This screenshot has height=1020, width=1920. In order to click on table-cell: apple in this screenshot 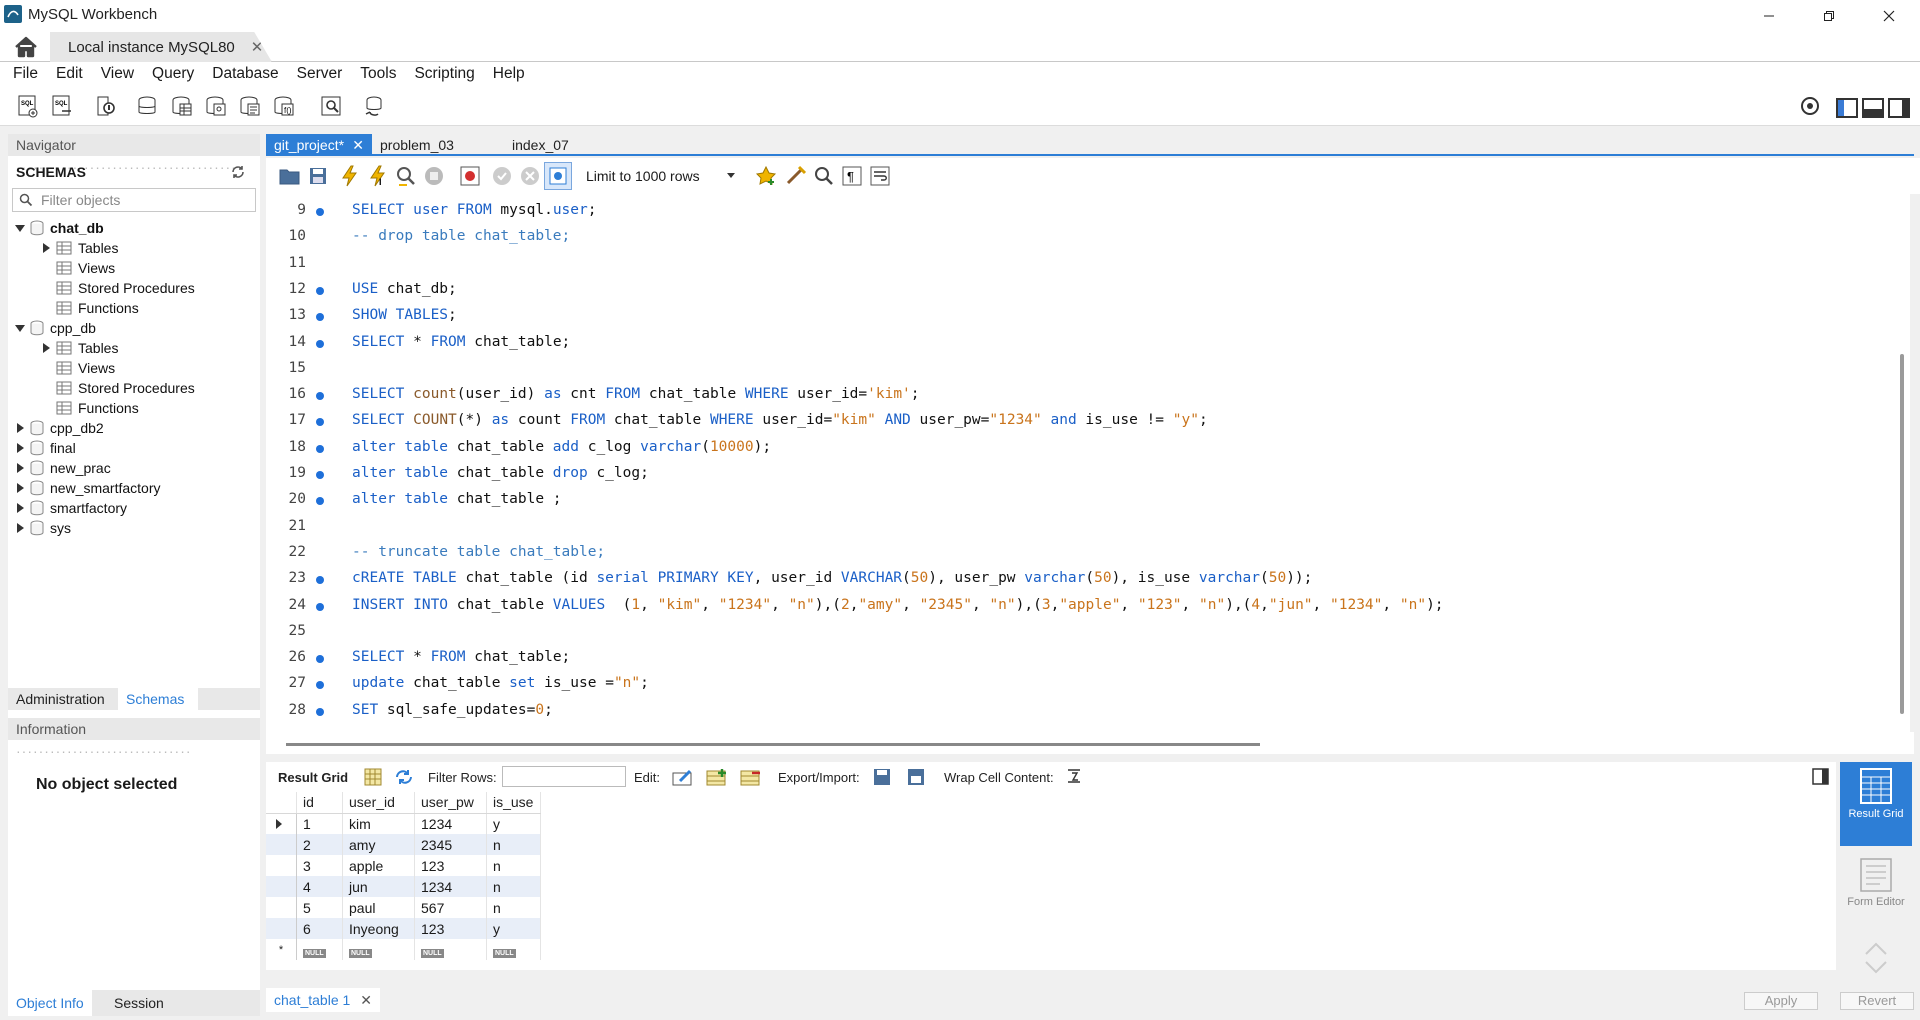, I will do `click(378, 865)`.